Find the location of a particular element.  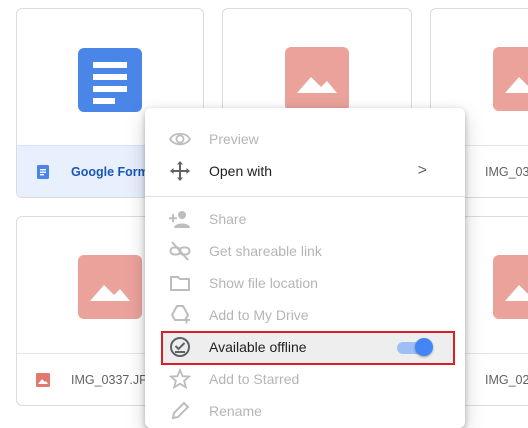

menu-item-label: Show file location is located at coordinates (263, 283).